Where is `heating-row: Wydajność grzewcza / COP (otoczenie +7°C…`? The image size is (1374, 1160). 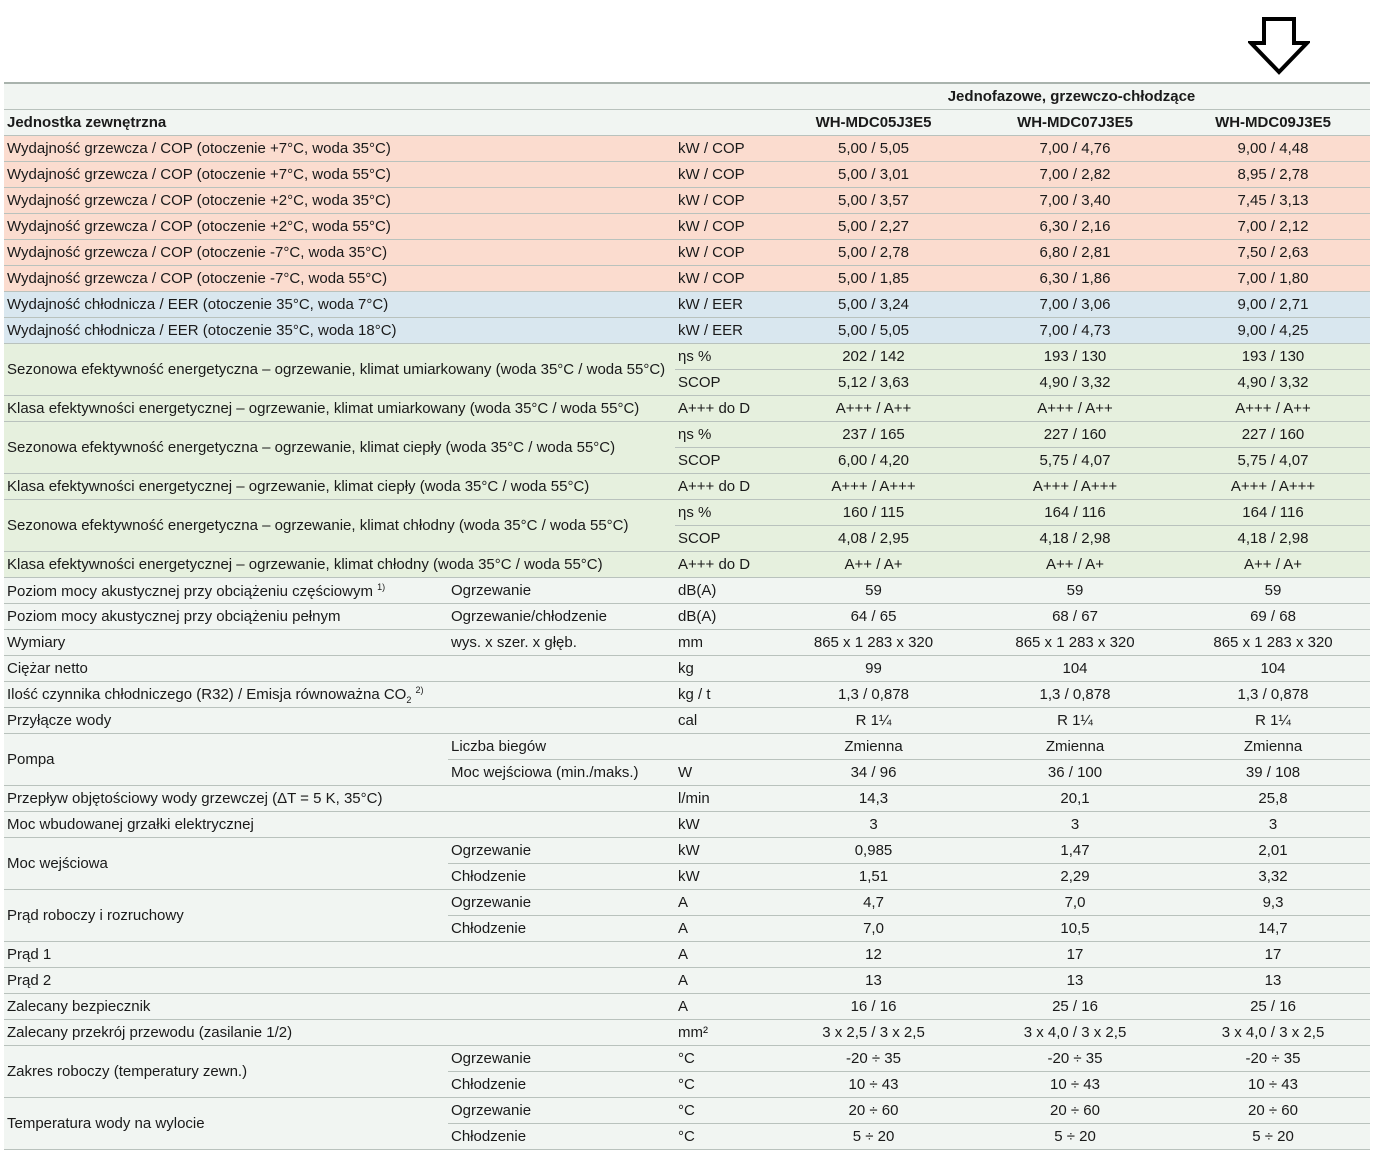 heating-row: Wydajność grzewcza / COP (otoczenie +7°C… is located at coordinates (687, 174).